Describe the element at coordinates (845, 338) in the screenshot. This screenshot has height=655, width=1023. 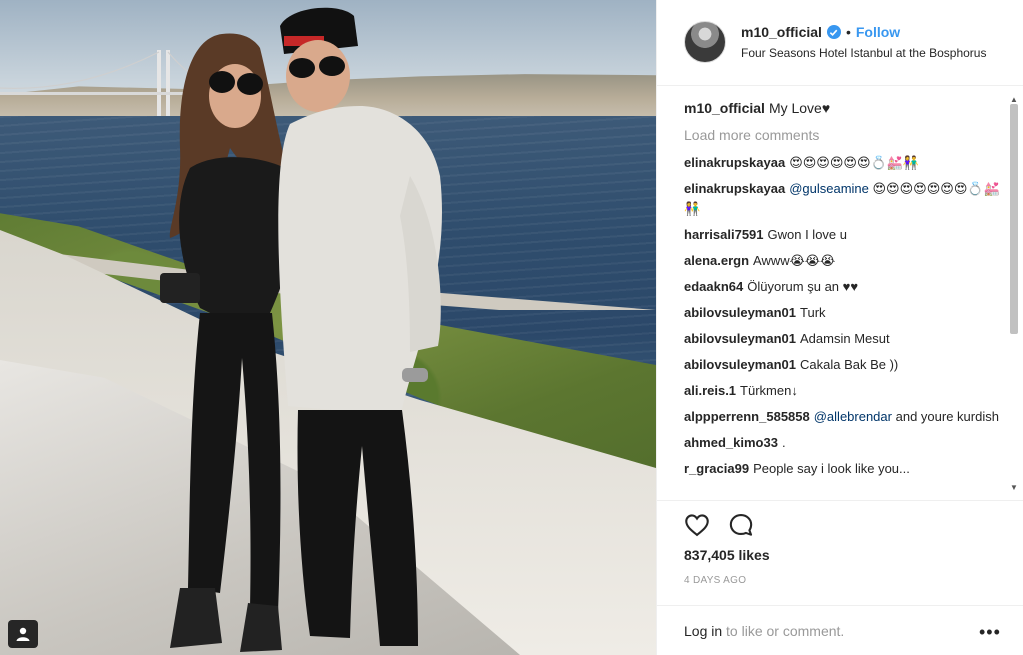
I see `comment-text: Adamsin Mesut` at that location.